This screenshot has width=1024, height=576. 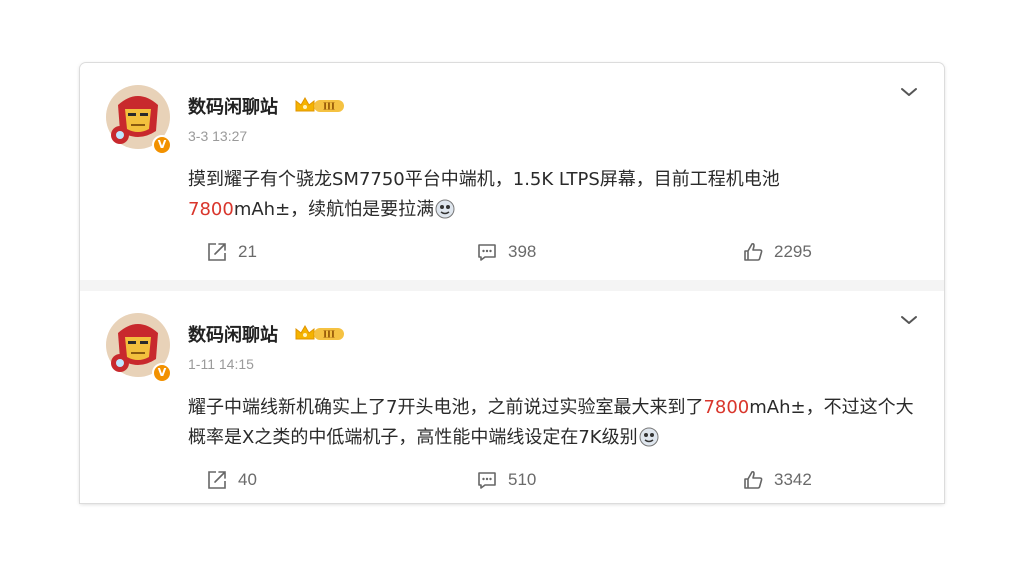 I want to click on like-count: 3342, so click(x=793, y=479).